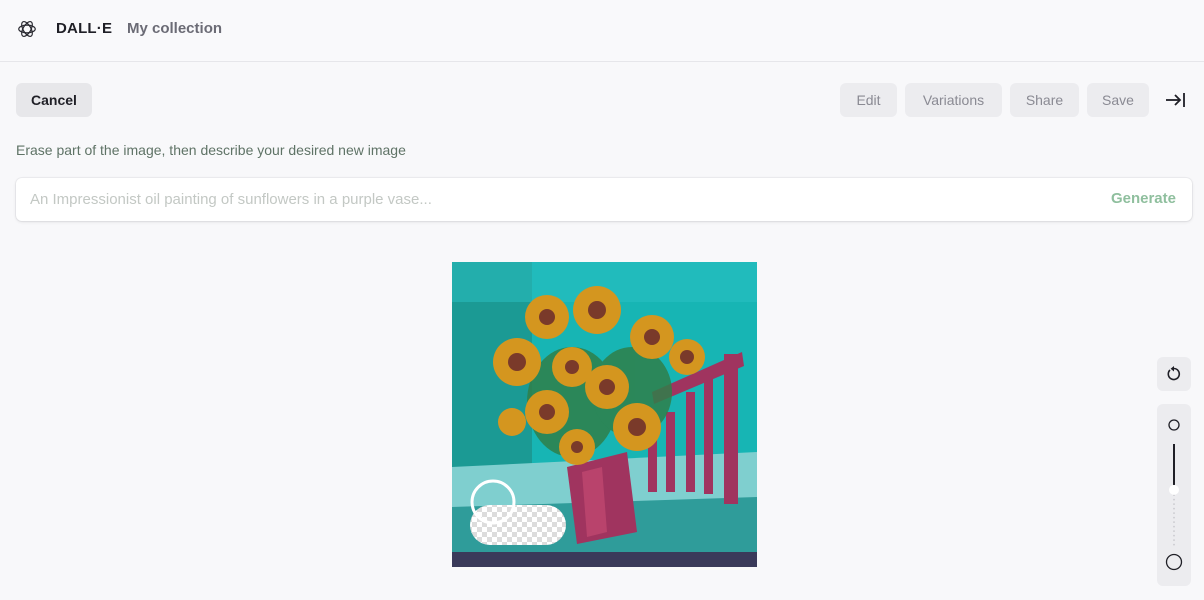  What do you see at coordinates (602, 31) in the screenshot?
I see `top-bar: DALL·E My collection` at bounding box center [602, 31].